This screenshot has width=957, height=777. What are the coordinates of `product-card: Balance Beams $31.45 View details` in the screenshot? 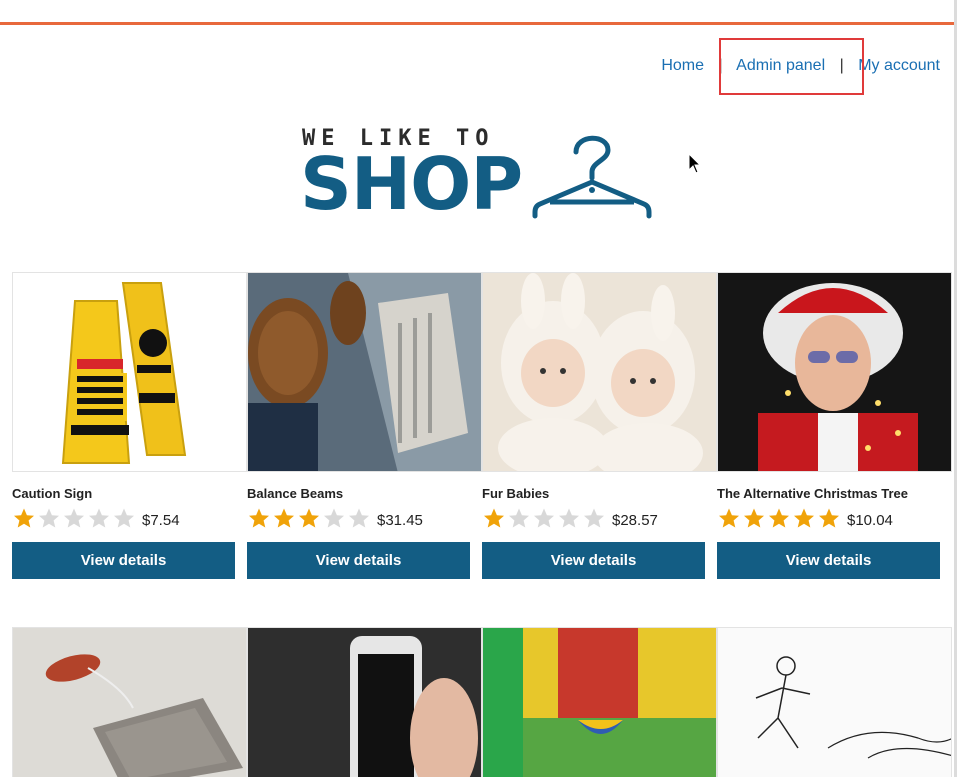 It's located at (364, 425).